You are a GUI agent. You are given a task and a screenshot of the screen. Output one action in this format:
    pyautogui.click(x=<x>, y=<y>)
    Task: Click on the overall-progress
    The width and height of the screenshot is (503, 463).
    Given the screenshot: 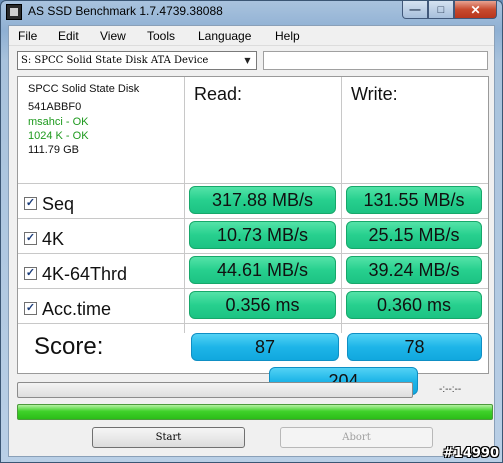 What is the action you would take?
    pyautogui.click(x=255, y=412)
    